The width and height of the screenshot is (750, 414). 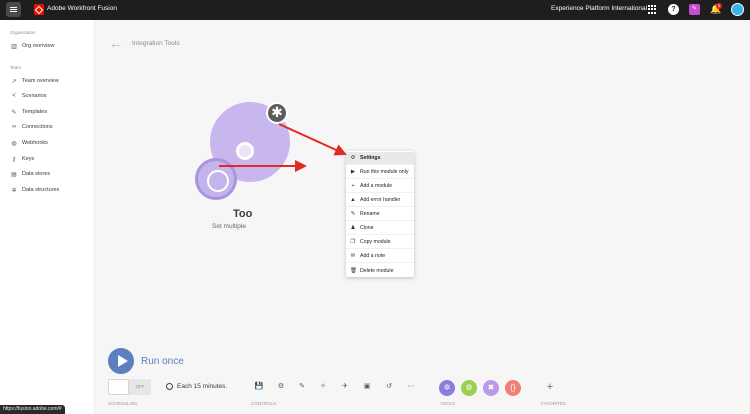 I want to click on sidebar-item-team-overview: ↗ Team overview, so click(x=34, y=81).